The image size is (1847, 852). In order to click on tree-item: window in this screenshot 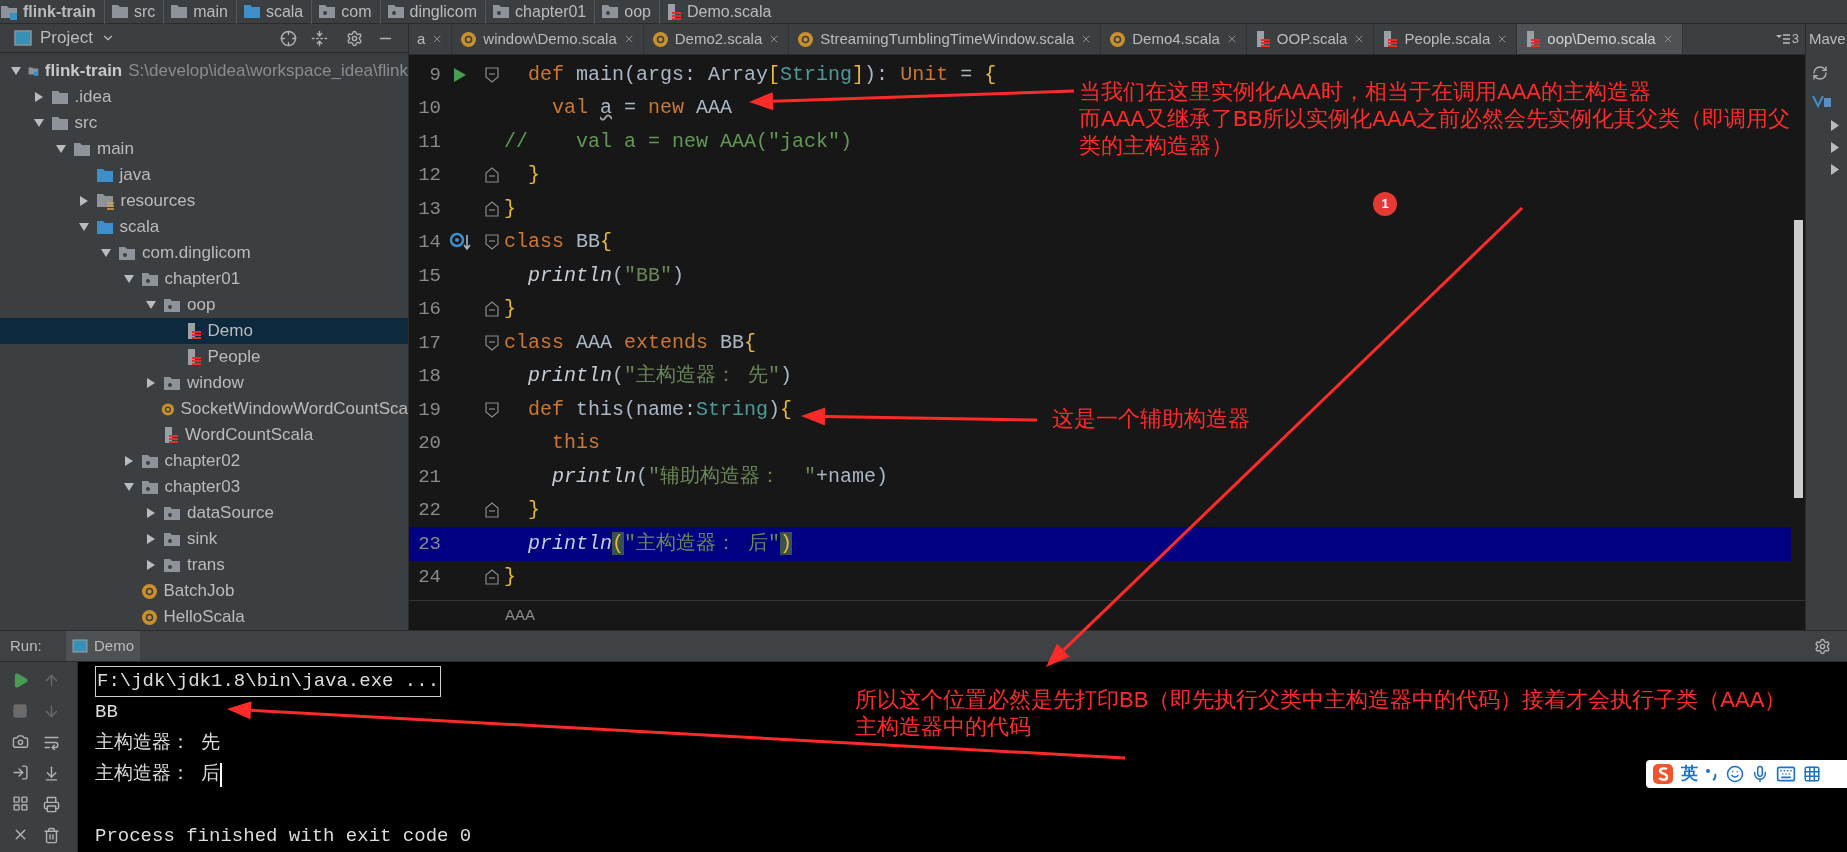, I will do `click(204, 383)`.